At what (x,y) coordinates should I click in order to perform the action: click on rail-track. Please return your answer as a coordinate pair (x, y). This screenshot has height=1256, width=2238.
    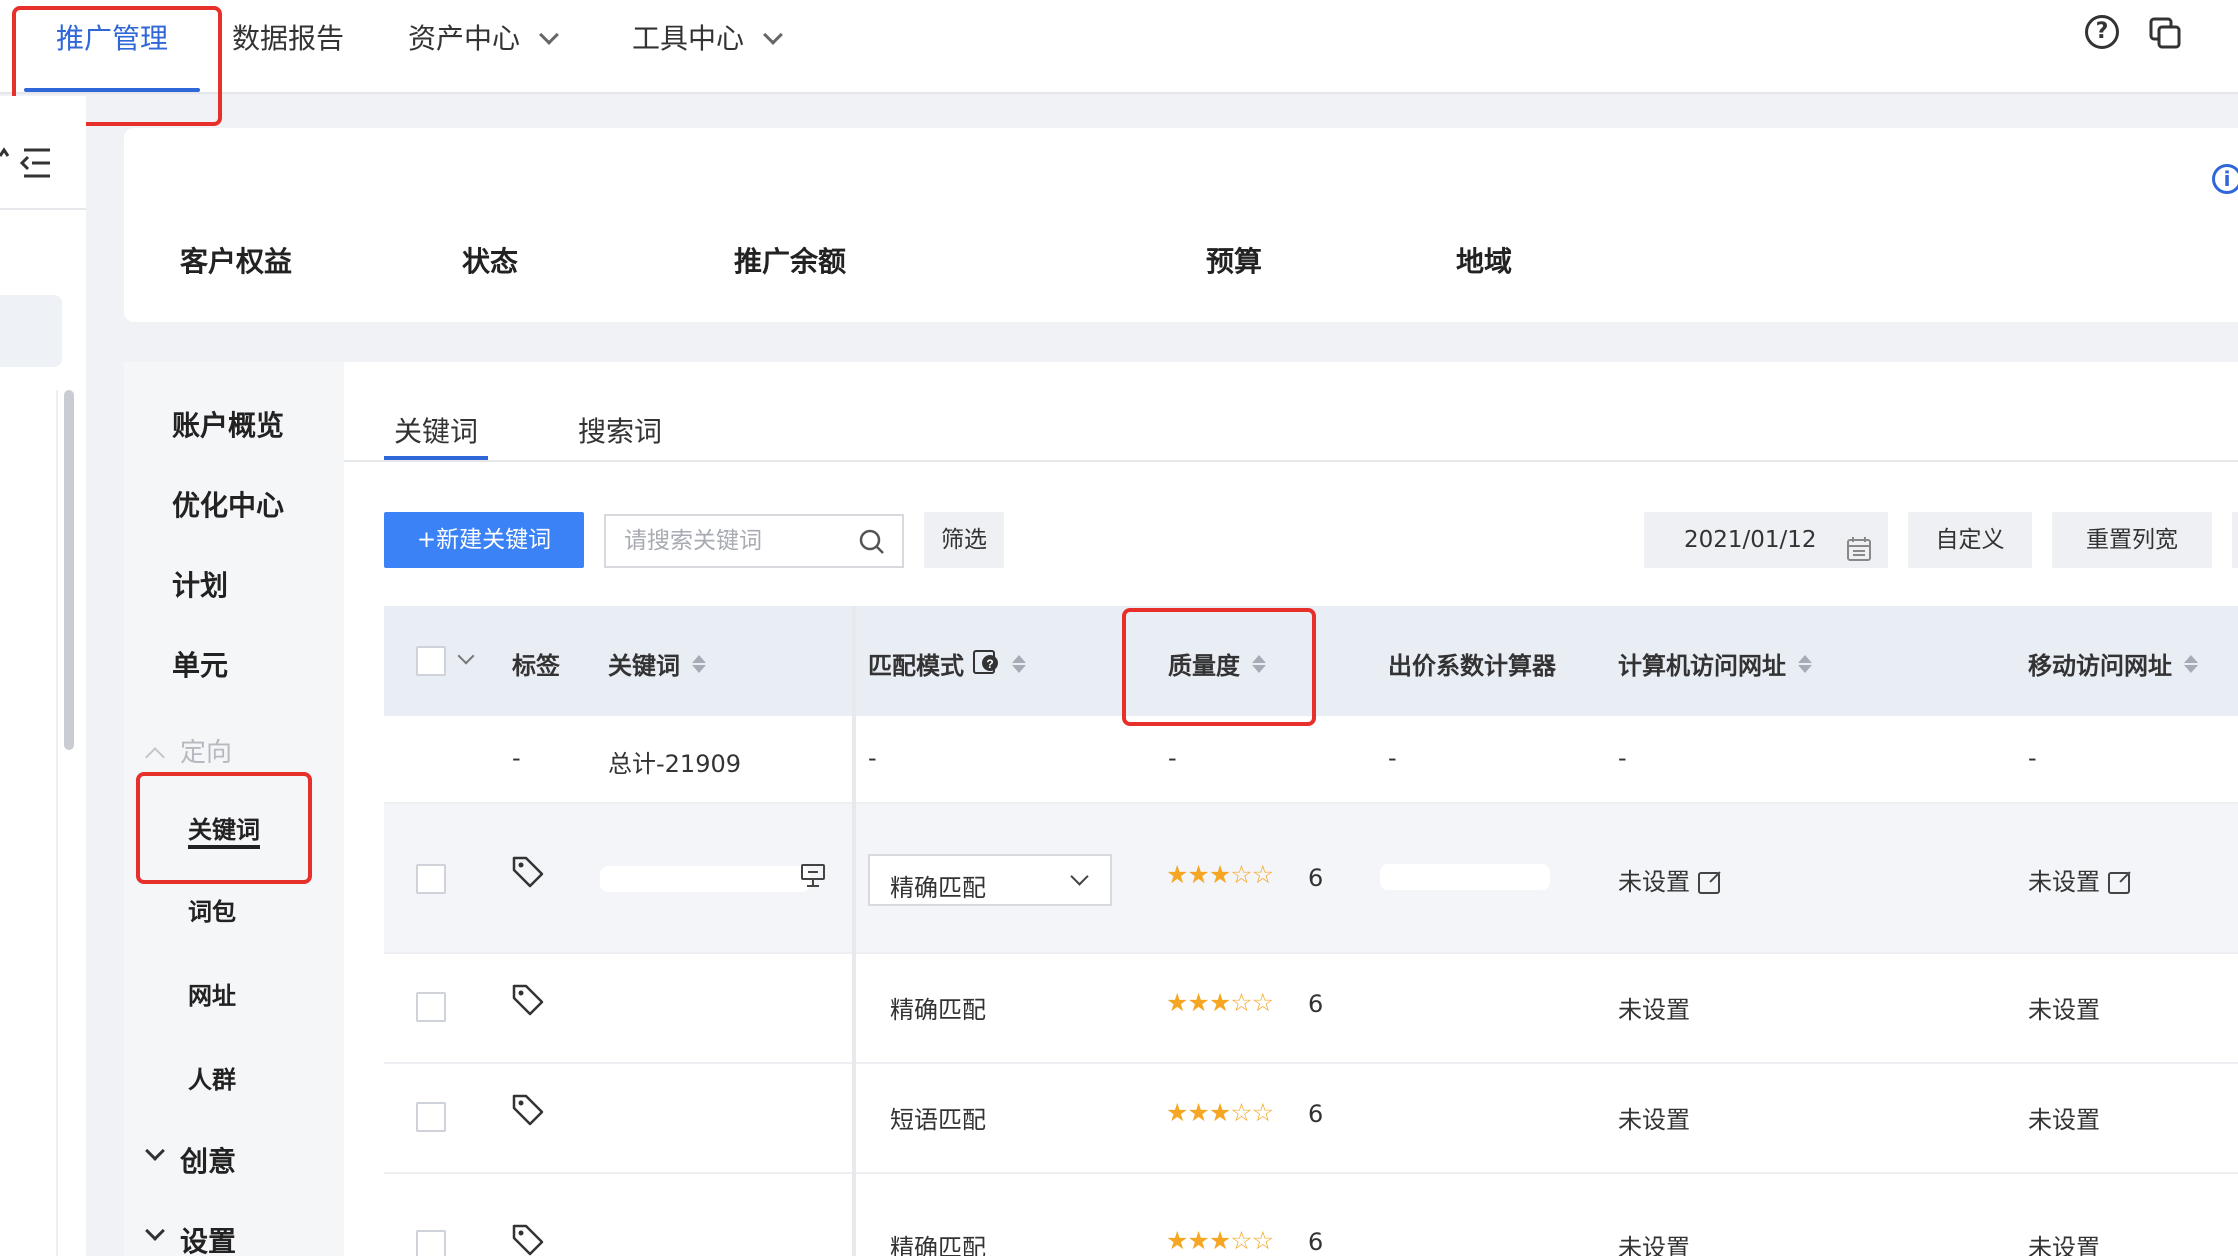
    Looking at the image, I should click on (57, 823).